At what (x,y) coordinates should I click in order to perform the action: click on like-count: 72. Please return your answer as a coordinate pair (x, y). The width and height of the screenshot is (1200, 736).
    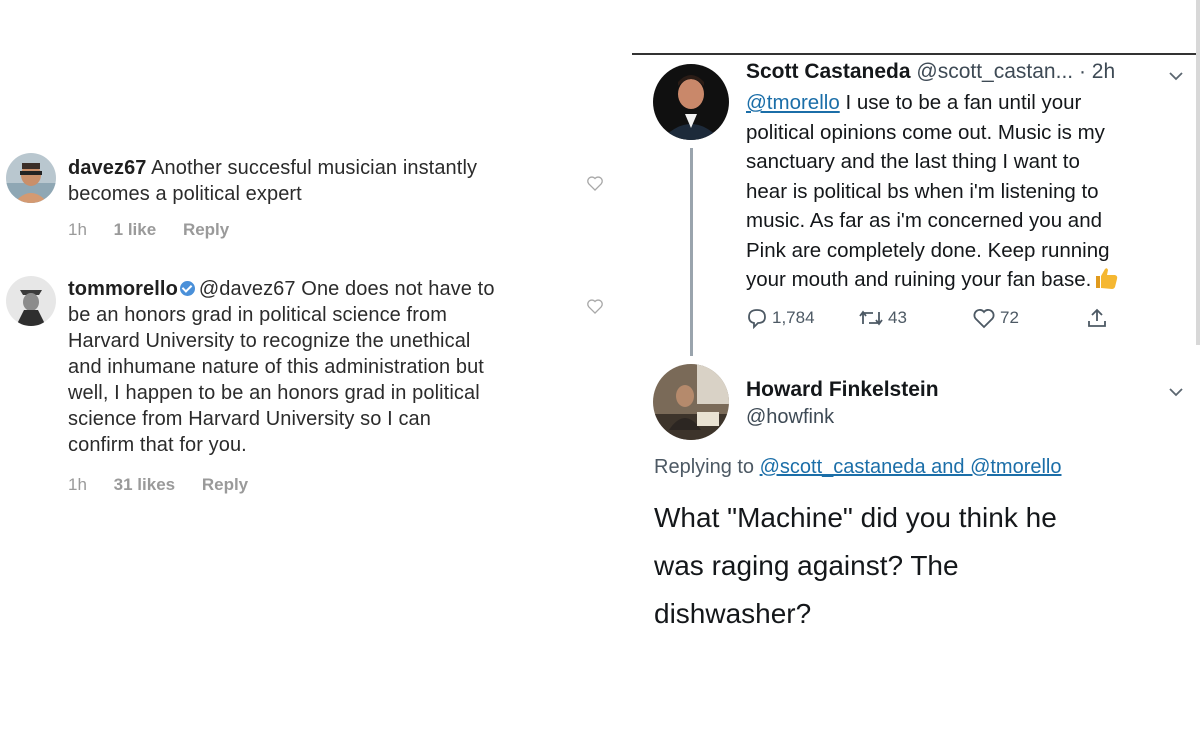
    Looking at the image, I should click on (1009, 317).